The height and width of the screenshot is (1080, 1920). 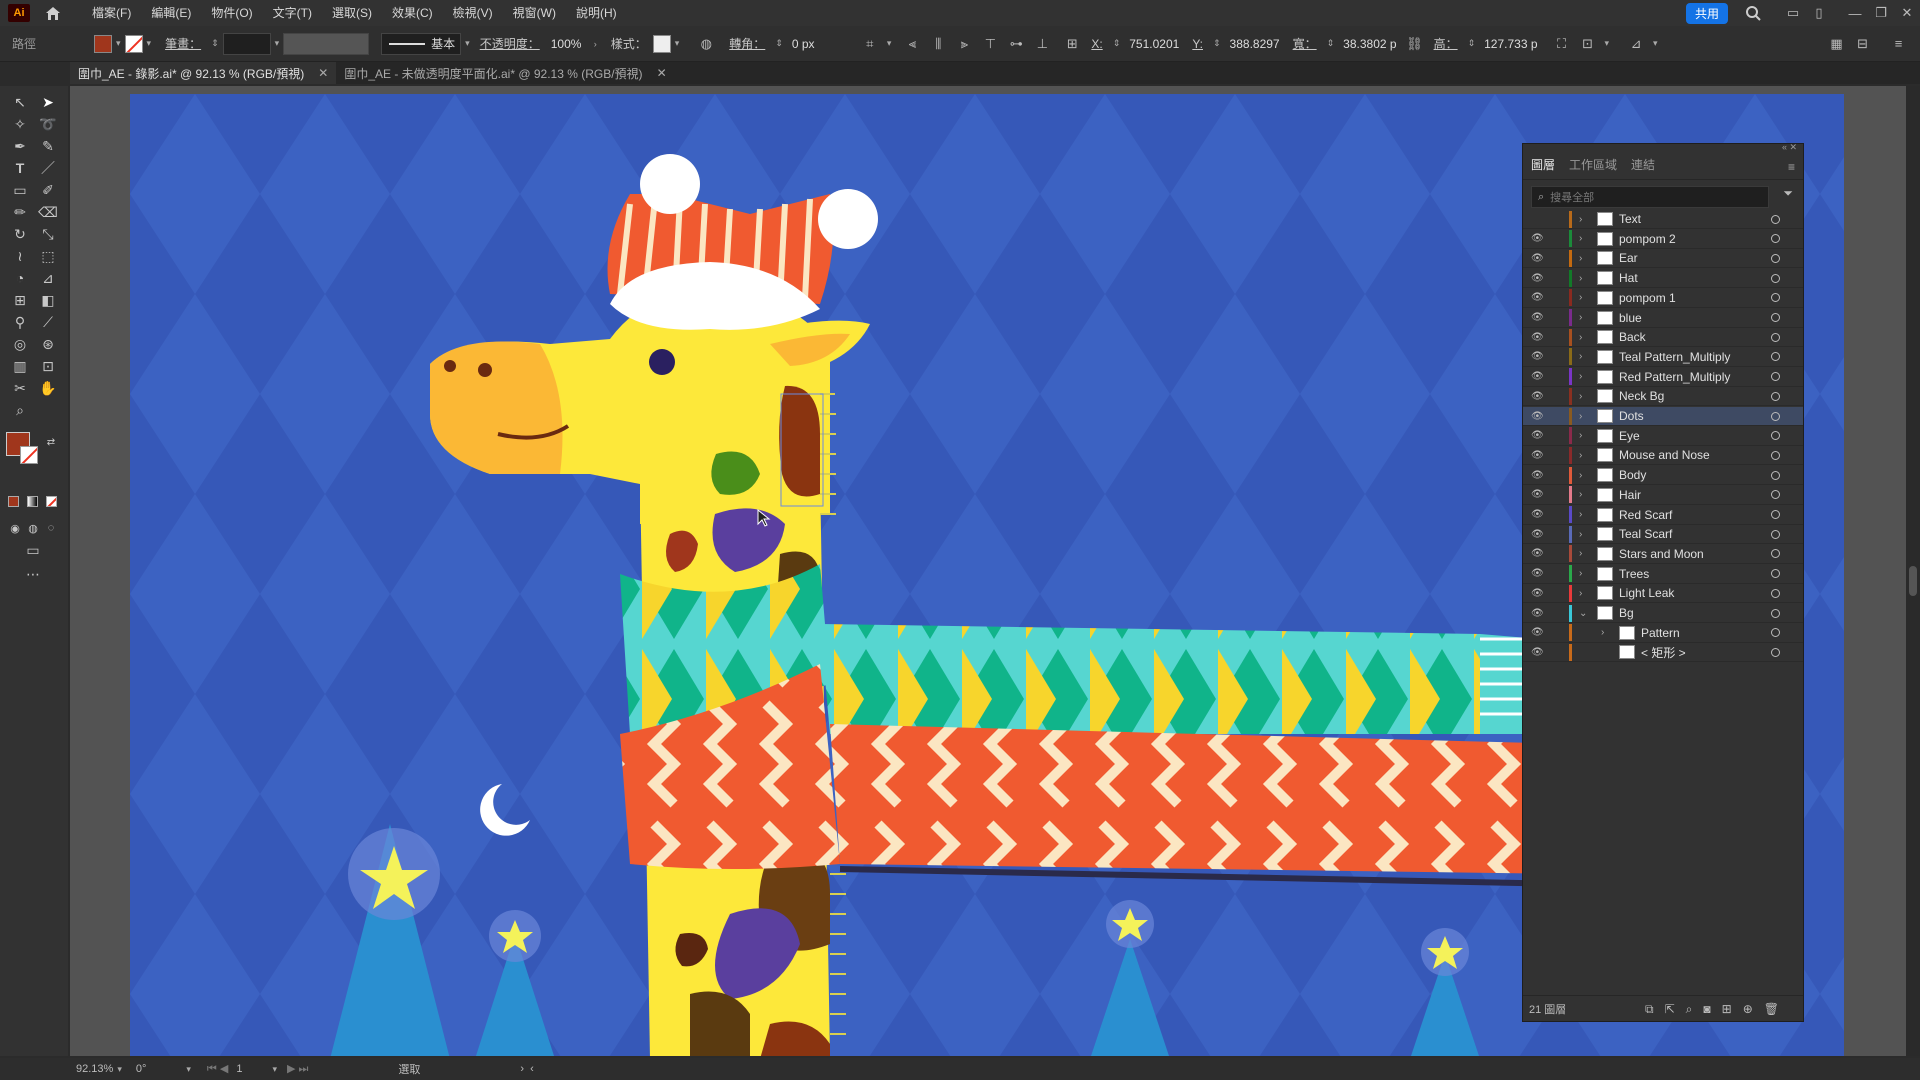 I want to click on layer-row: 👁 › pompom 1, so click(x=1663, y=298).